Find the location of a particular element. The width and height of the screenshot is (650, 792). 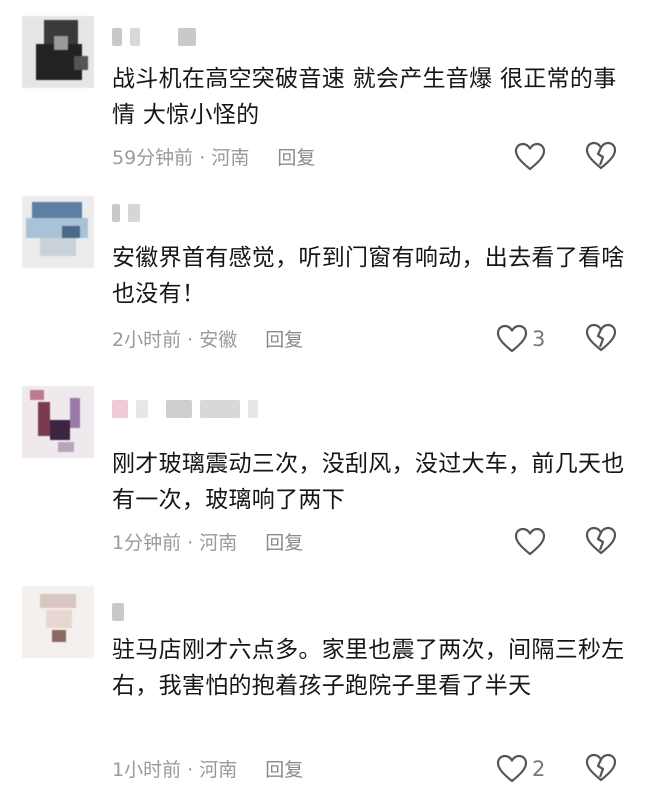

comment-meta: 1小时前 · 河南 回复 is located at coordinates (207, 770).